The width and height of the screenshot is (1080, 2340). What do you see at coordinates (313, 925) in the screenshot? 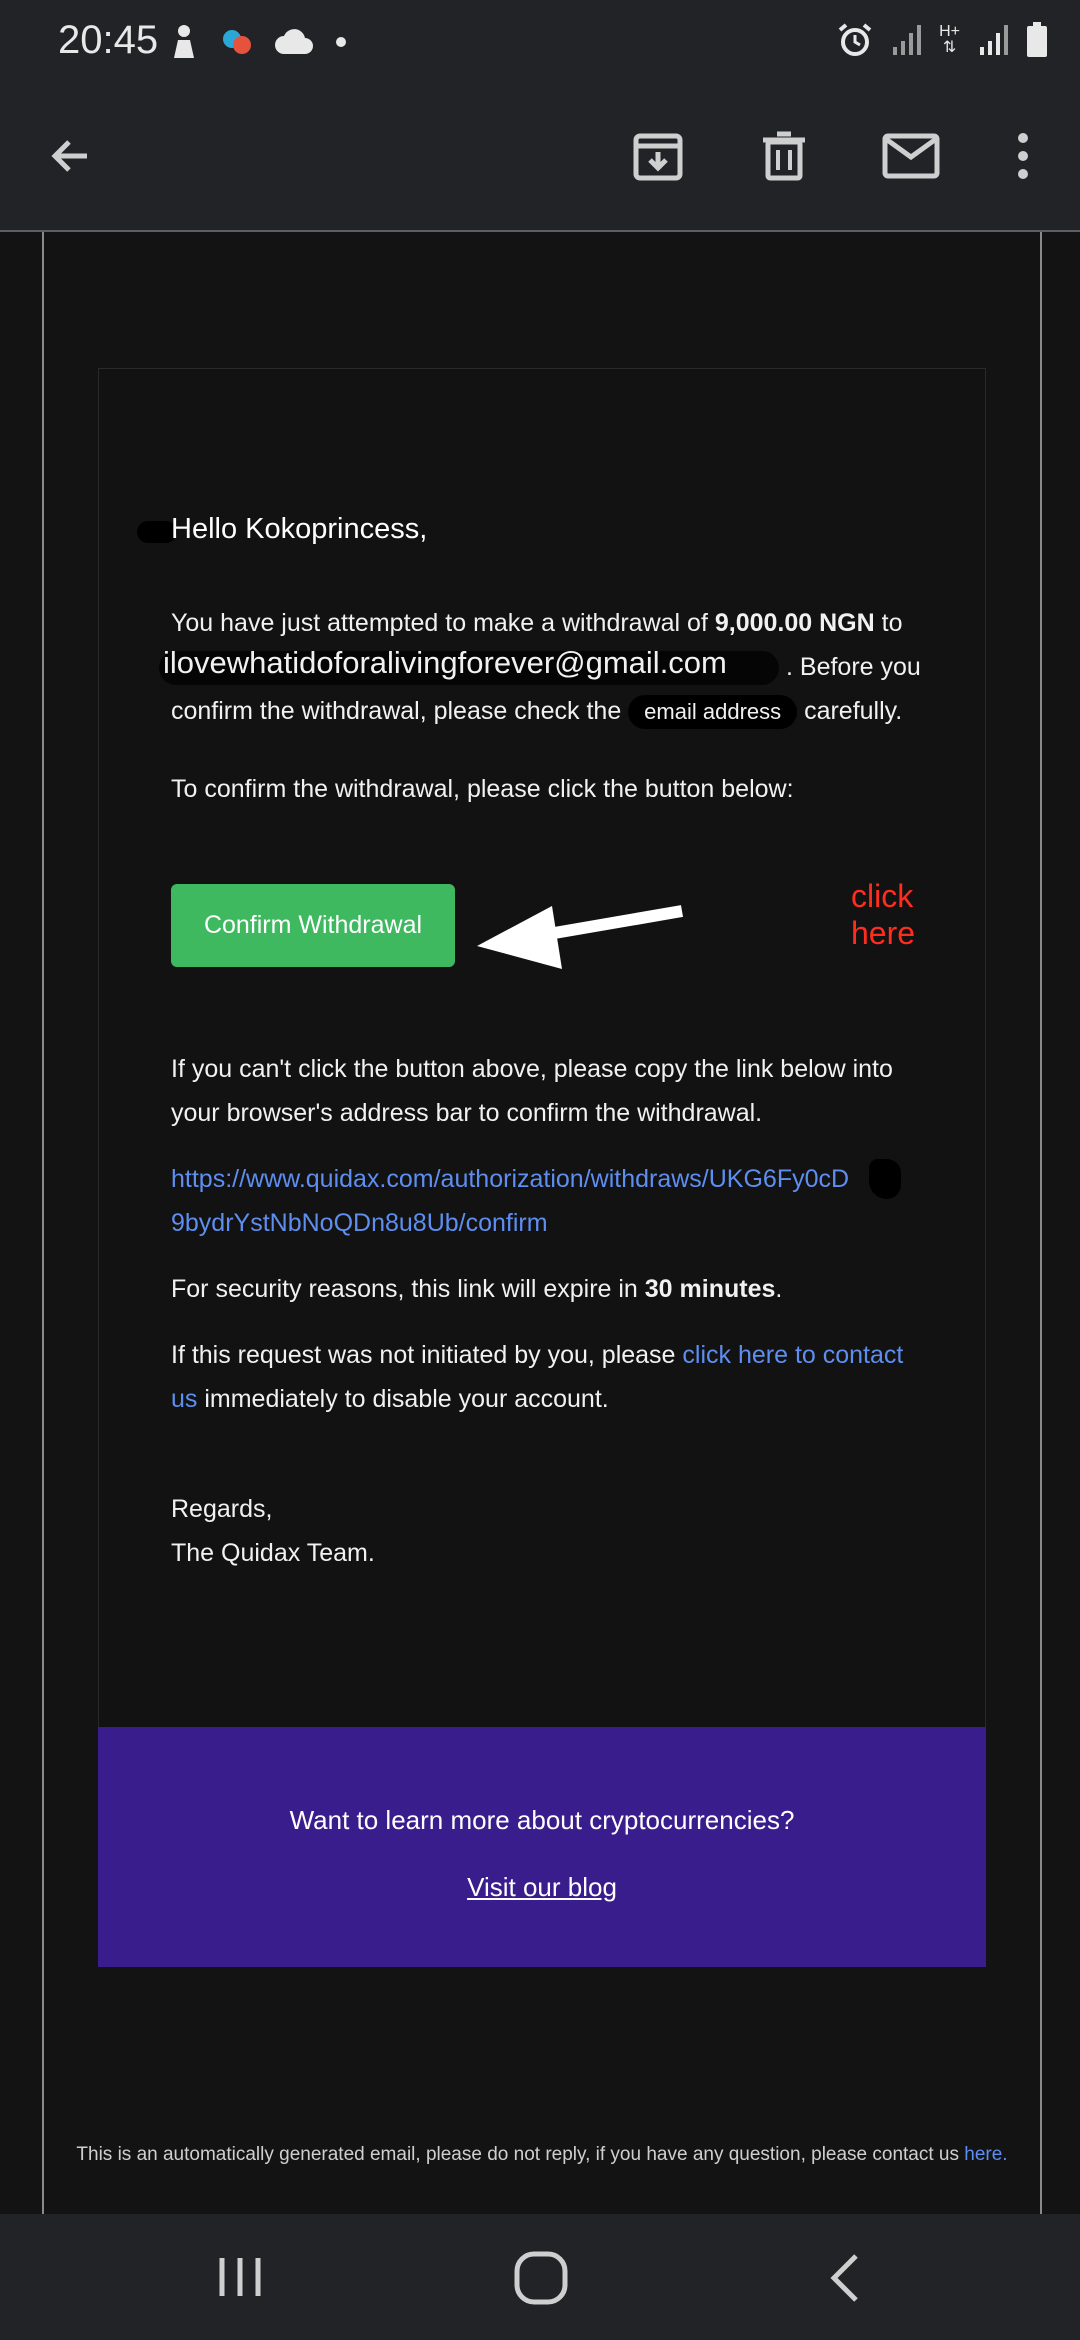
I see `confirm-withdrawal-button: Confirm Withdrawal` at bounding box center [313, 925].